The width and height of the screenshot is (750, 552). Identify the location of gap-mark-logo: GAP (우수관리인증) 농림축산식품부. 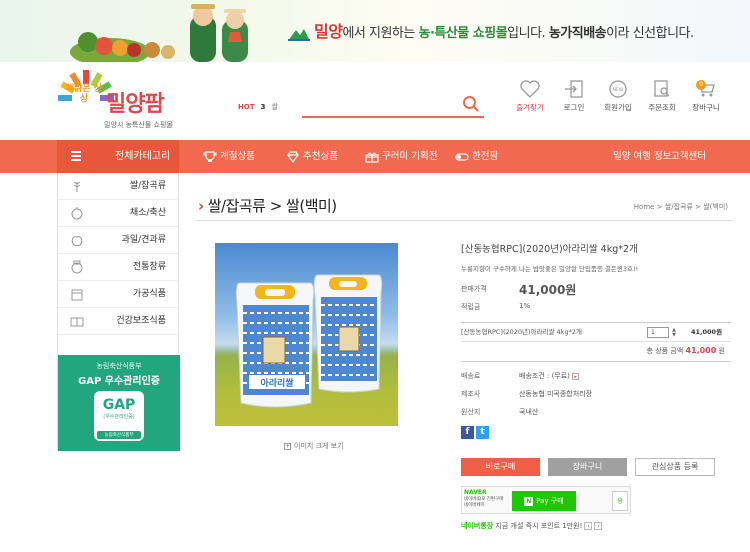
(119, 416).